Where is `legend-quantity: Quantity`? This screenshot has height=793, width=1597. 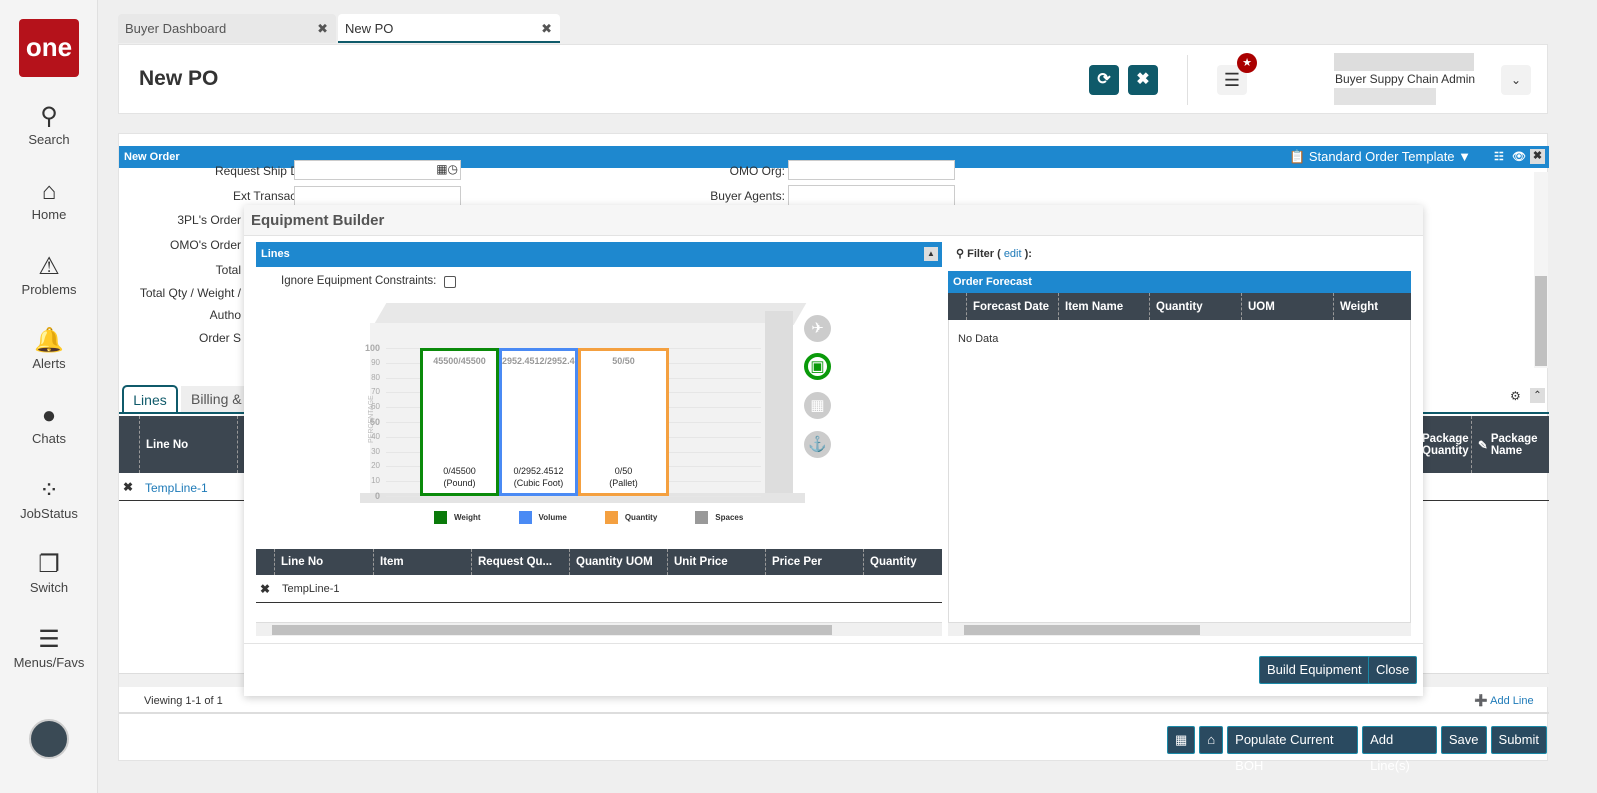 legend-quantity: Quantity is located at coordinates (630, 517).